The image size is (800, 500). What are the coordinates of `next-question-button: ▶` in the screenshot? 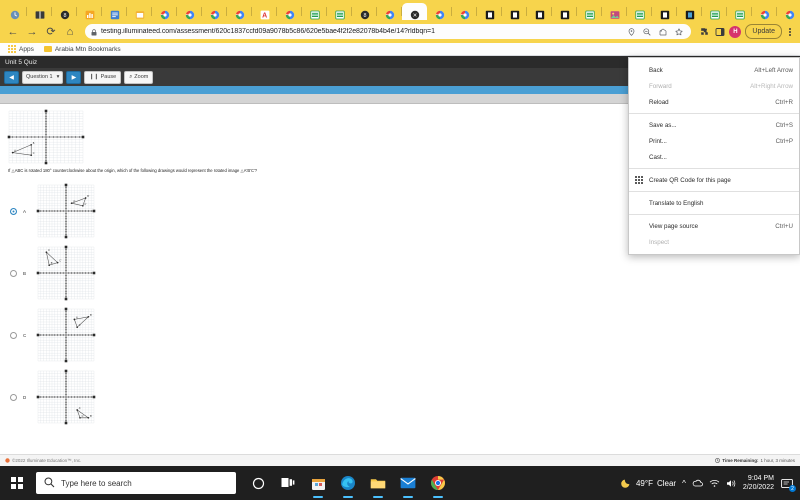 It's located at (74, 77).